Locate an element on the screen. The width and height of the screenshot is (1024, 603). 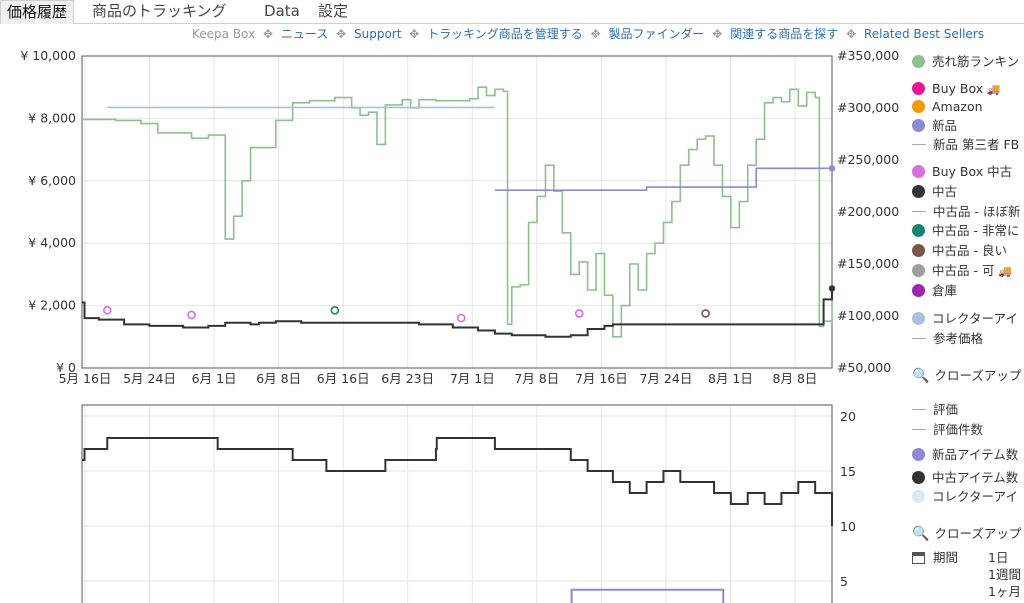
period-1month: 1ヶ月 is located at coordinates (1004, 590).